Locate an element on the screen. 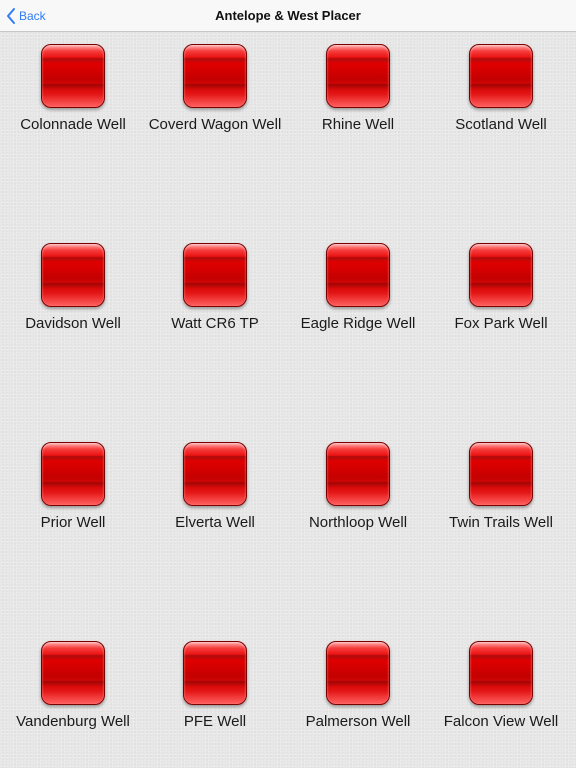 The image size is (576, 768). well-tile: Elverta Well is located at coordinates (215, 497).